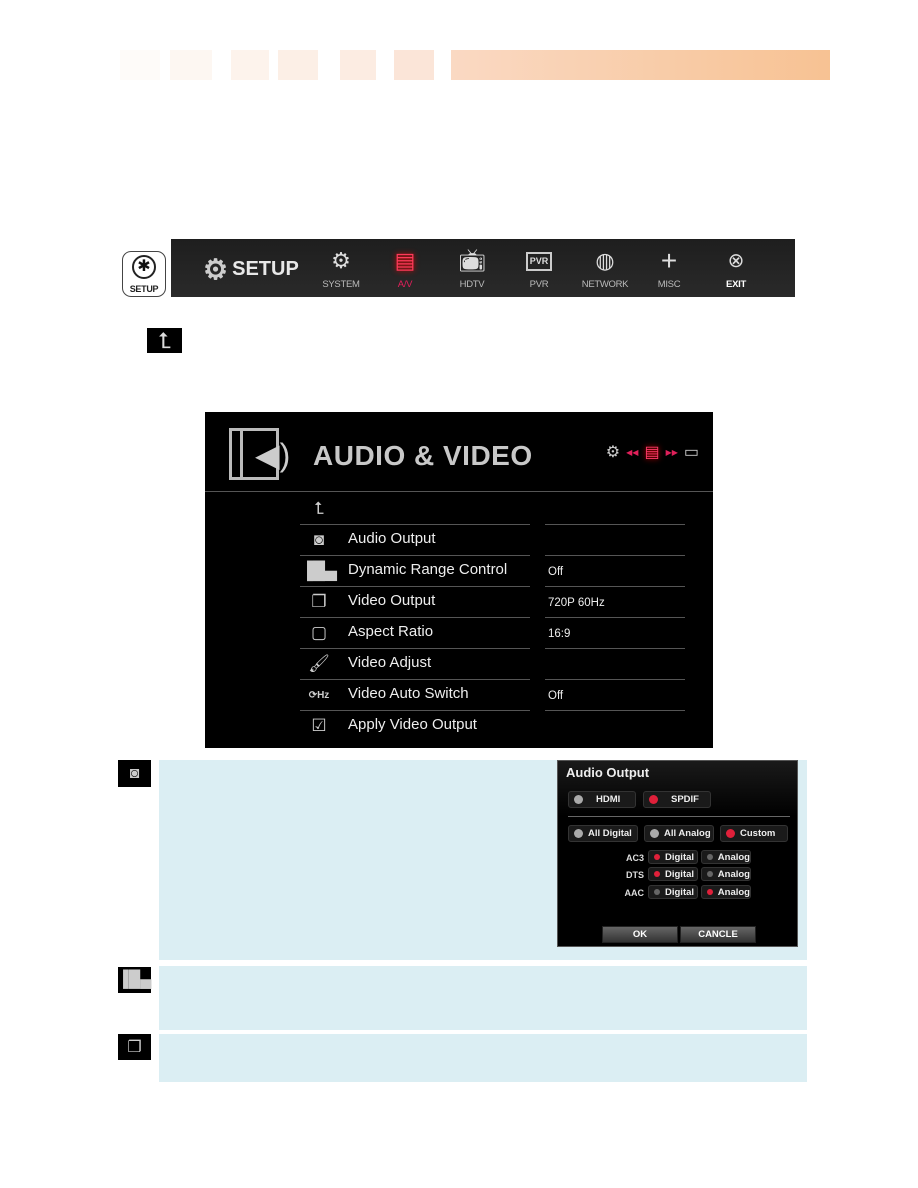 This screenshot has height=1188, width=918. What do you see at coordinates (216, 269) in the screenshot?
I see `gear-icon: ⚙` at bounding box center [216, 269].